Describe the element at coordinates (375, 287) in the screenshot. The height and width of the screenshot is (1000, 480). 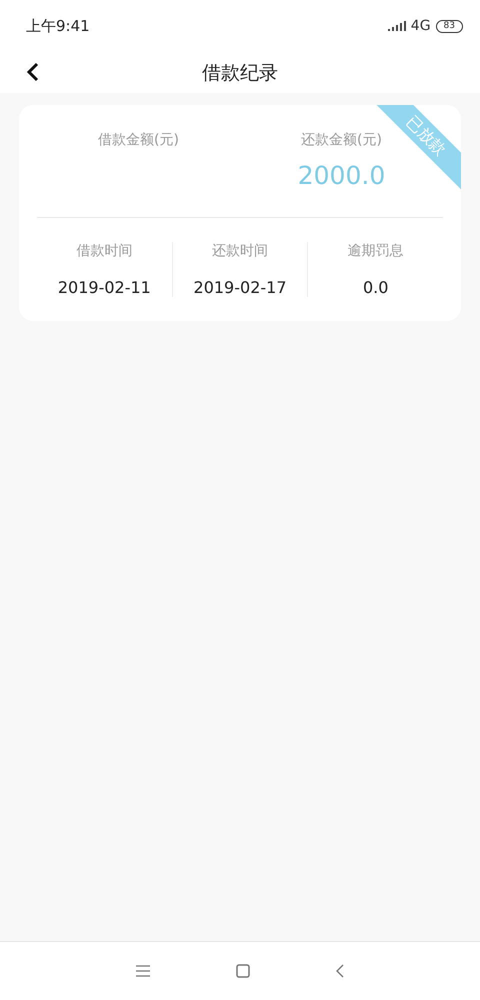
I see `detail-value: 0.0` at that location.